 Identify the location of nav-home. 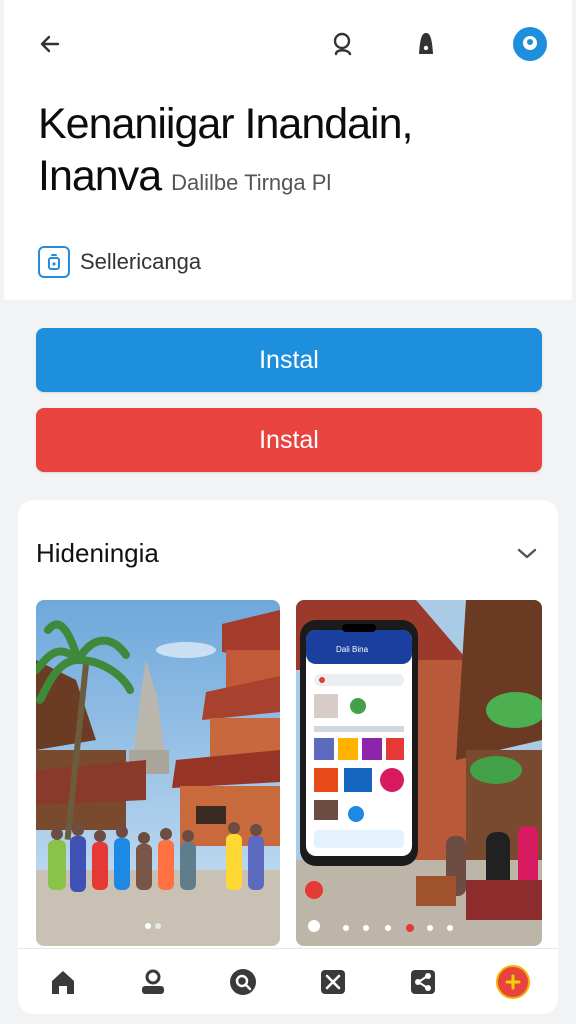
(63, 982).